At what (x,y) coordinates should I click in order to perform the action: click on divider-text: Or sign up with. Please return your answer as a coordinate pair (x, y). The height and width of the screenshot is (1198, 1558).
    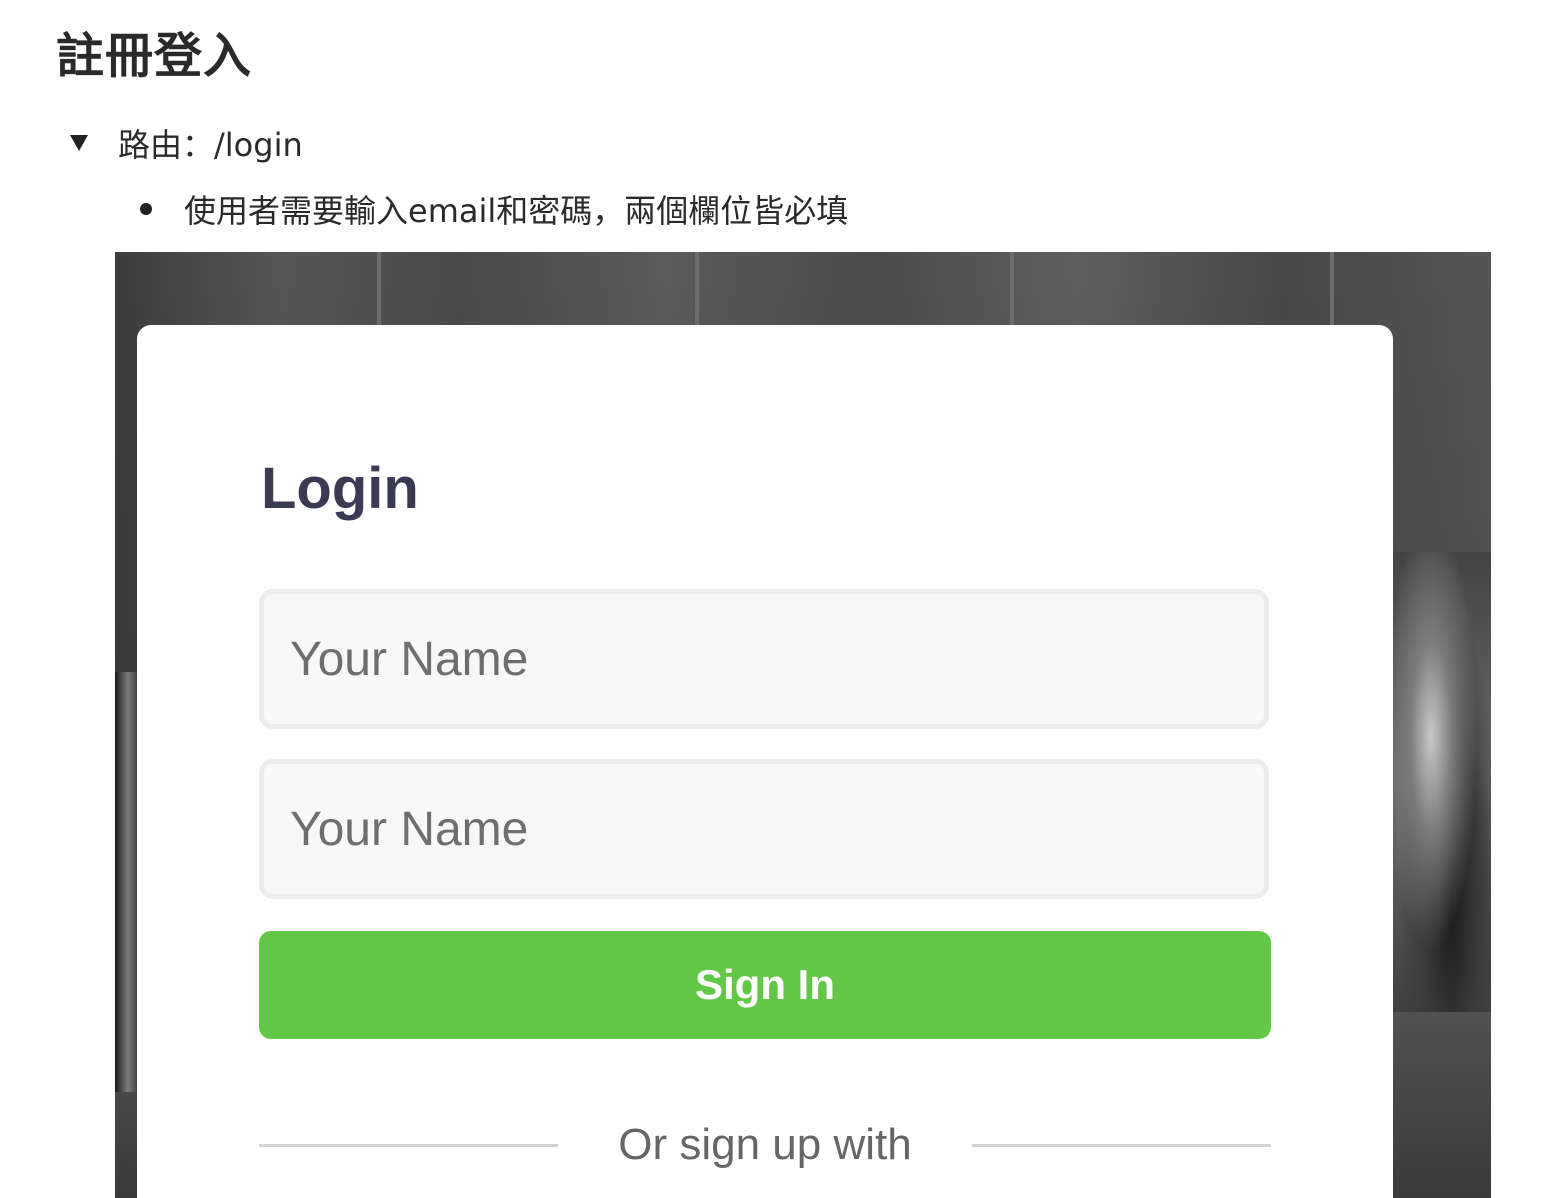
    Looking at the image, I should click on (765, 1144).